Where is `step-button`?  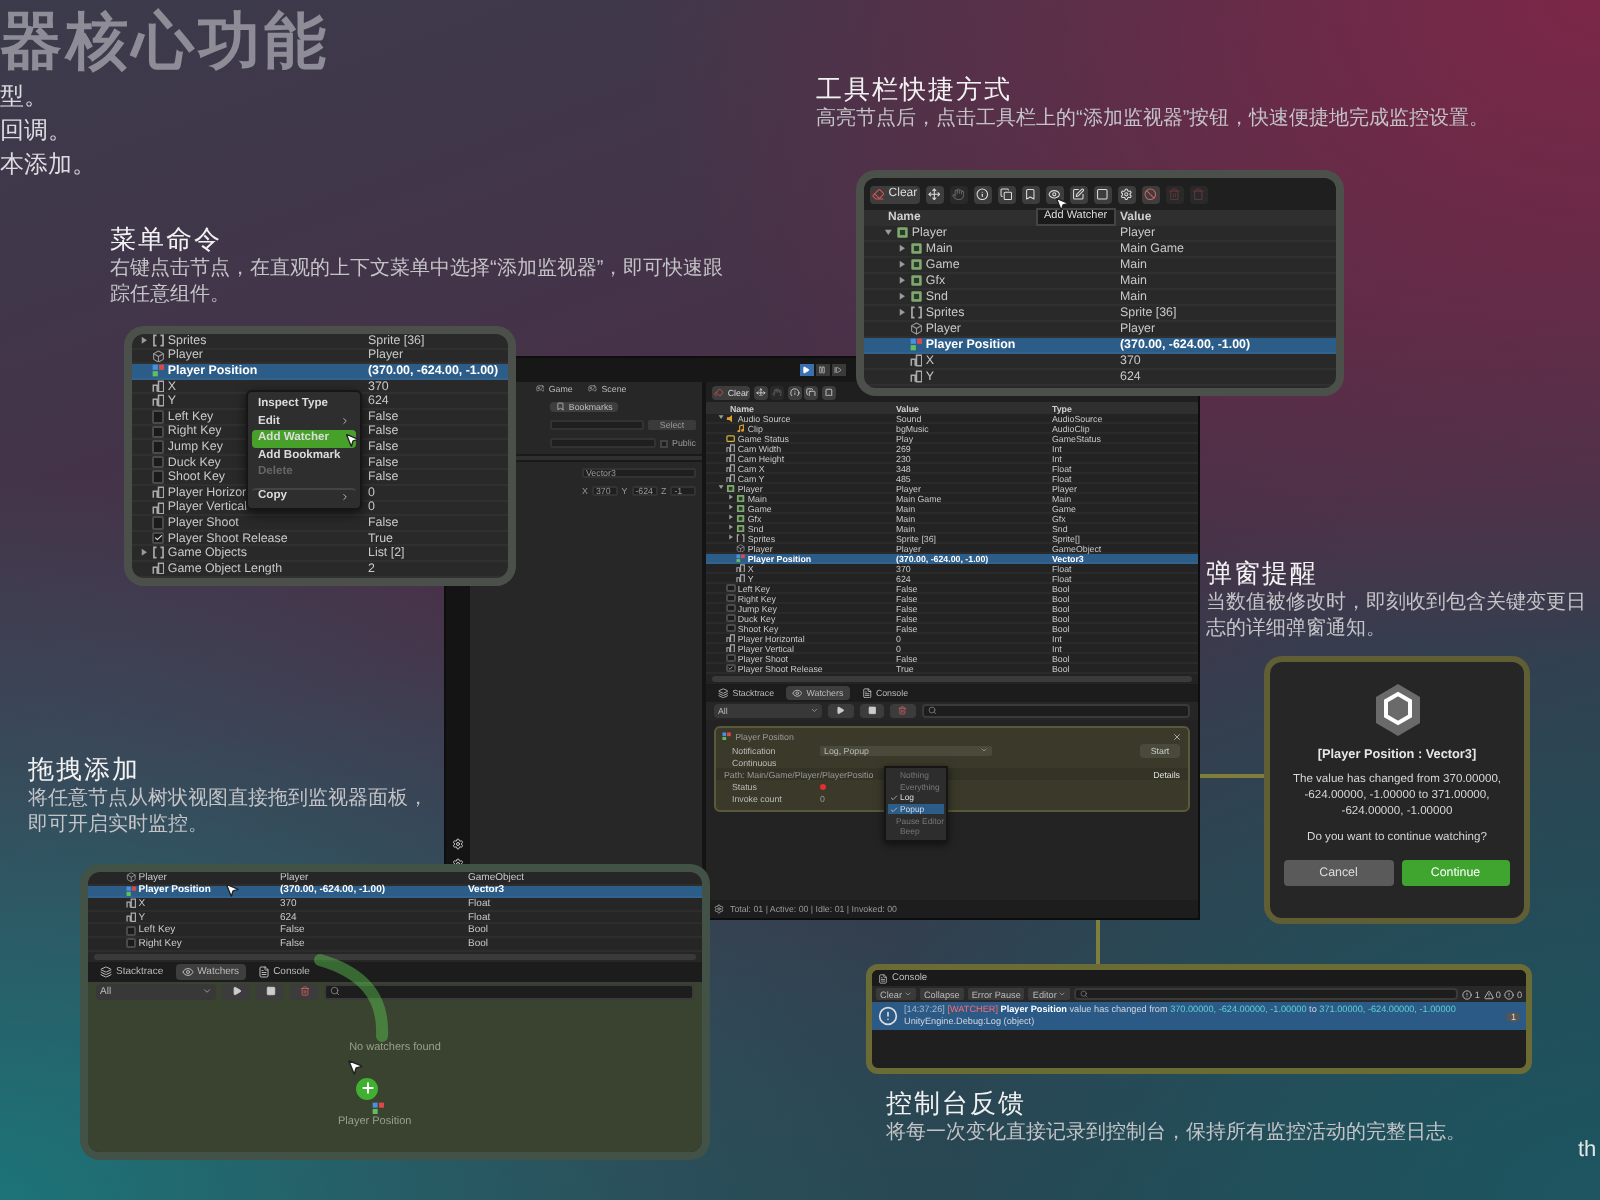
step-button is located at coordinates (838, 370).